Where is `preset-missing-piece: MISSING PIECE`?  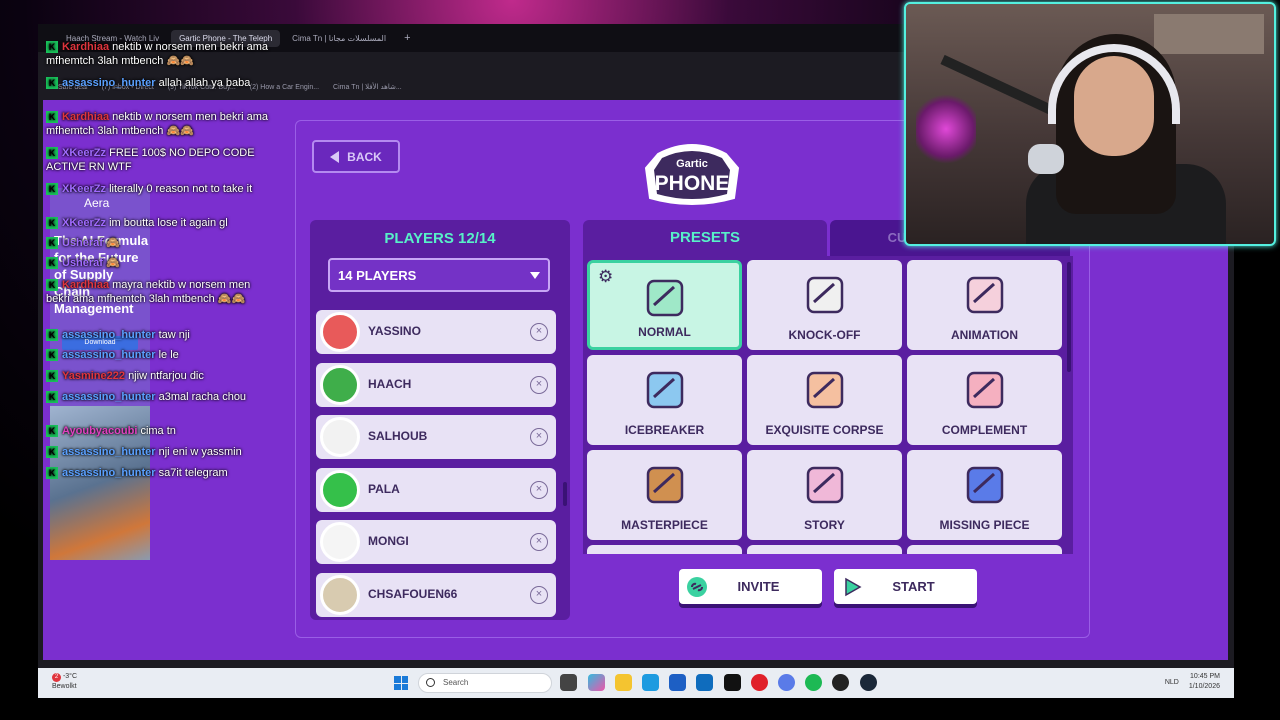 preset-missing-piece: MISSING PIECE is located at coordinates (984, 495).